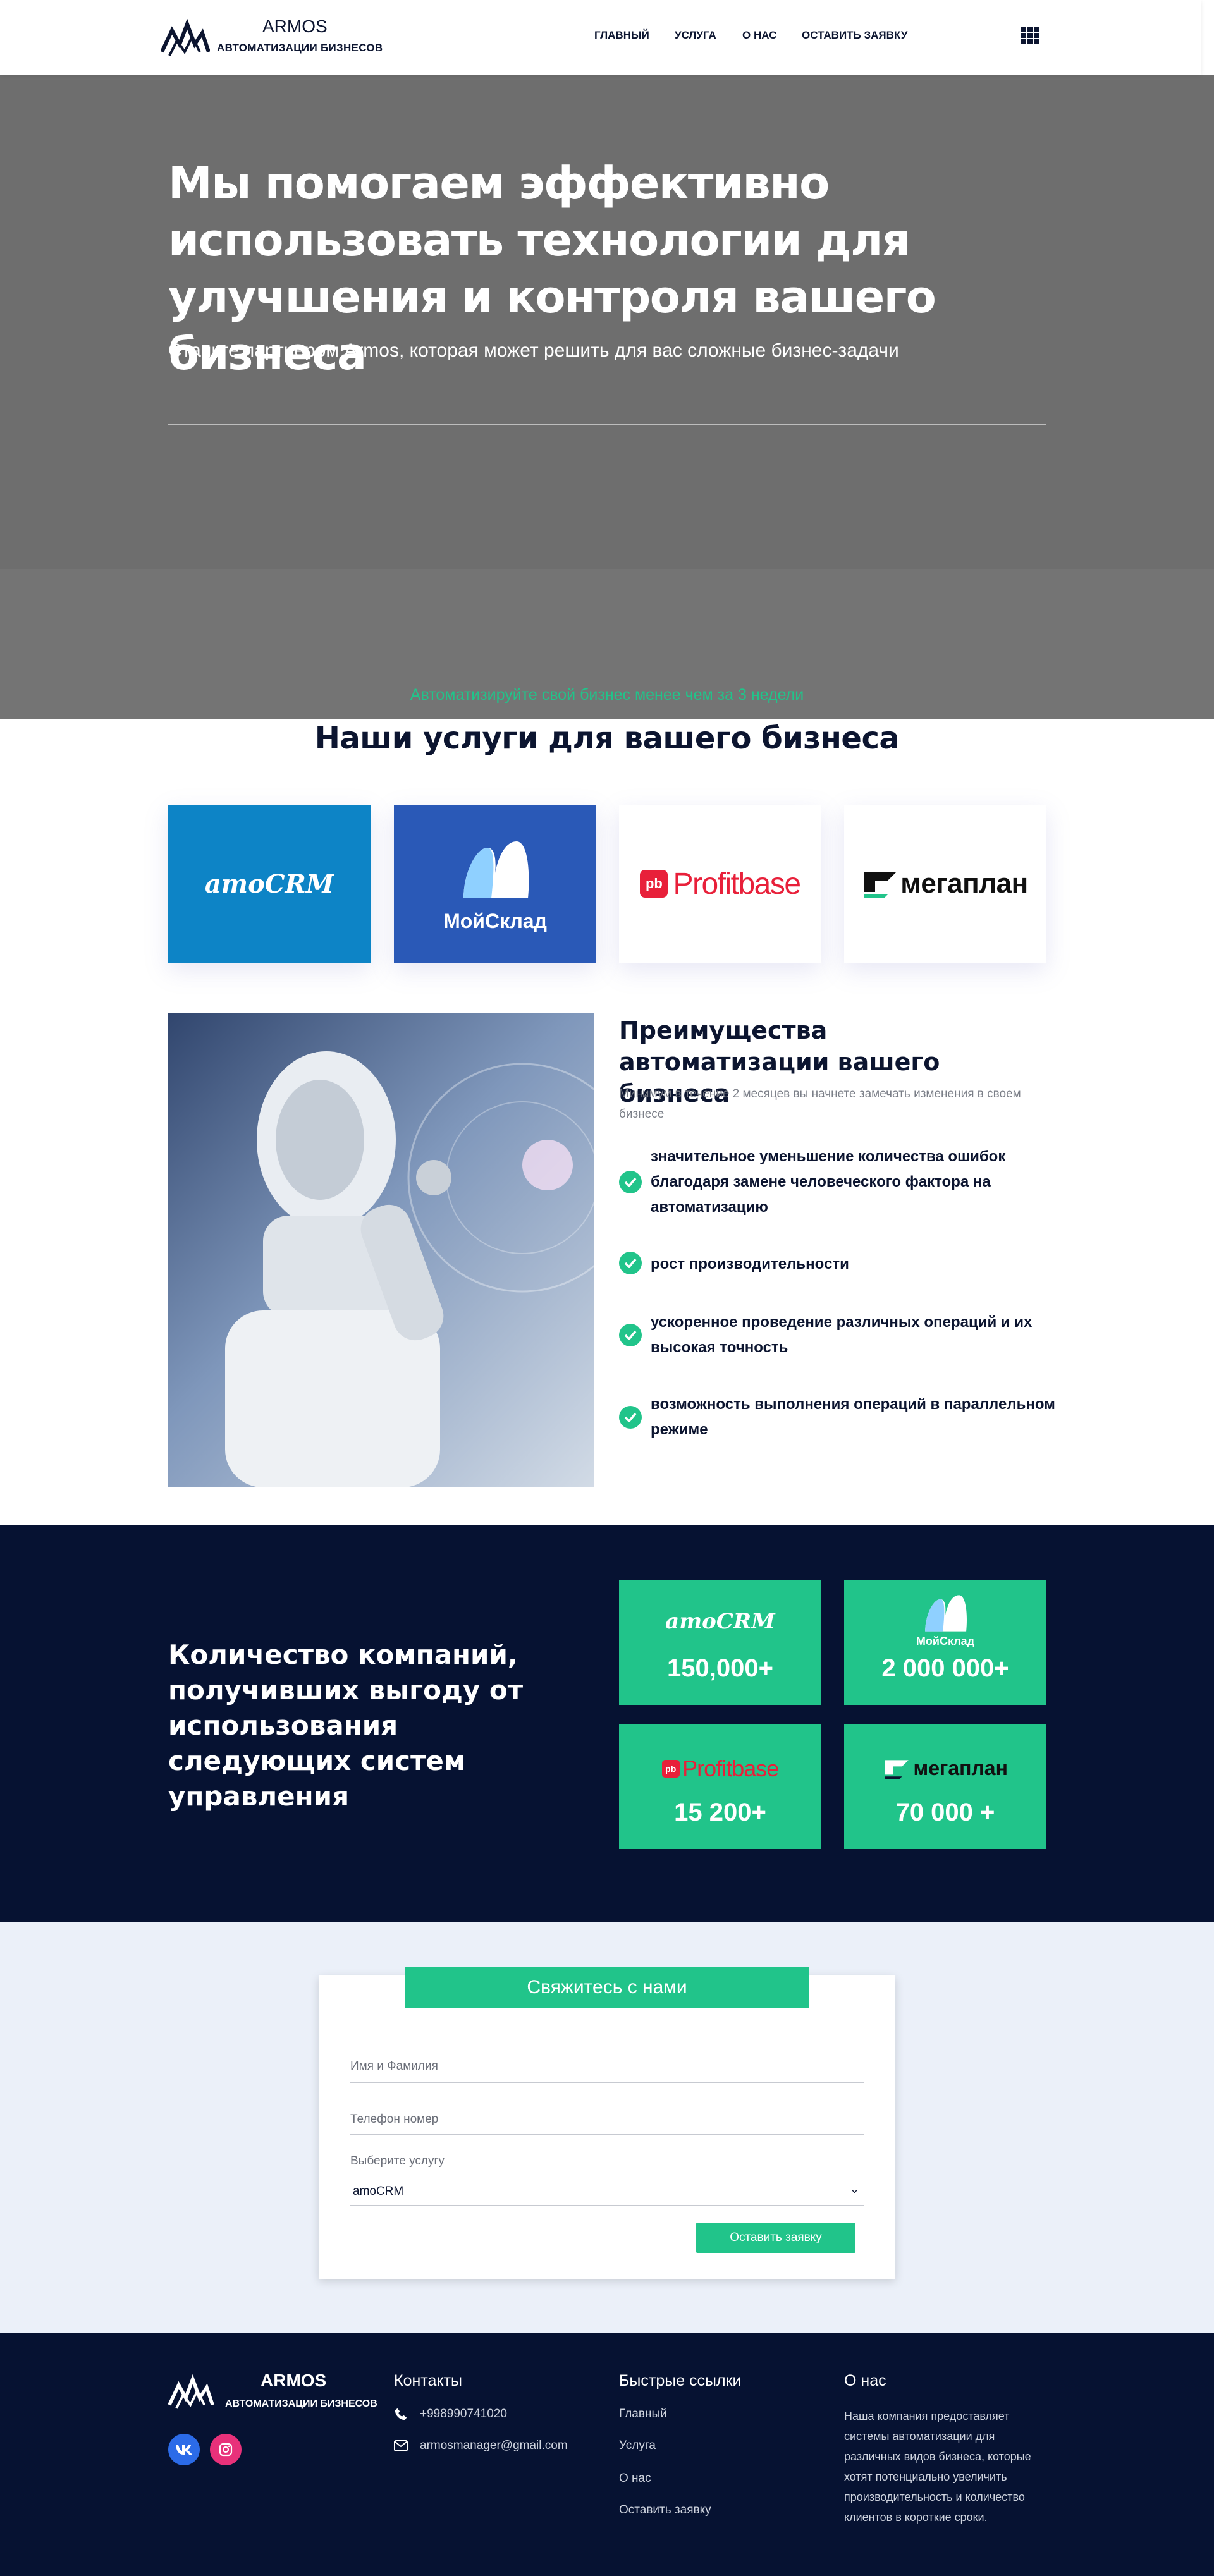  Describe the element at coordinates (378, 2192) in the screenshot. I see `service-select: amoCRM` at that location.